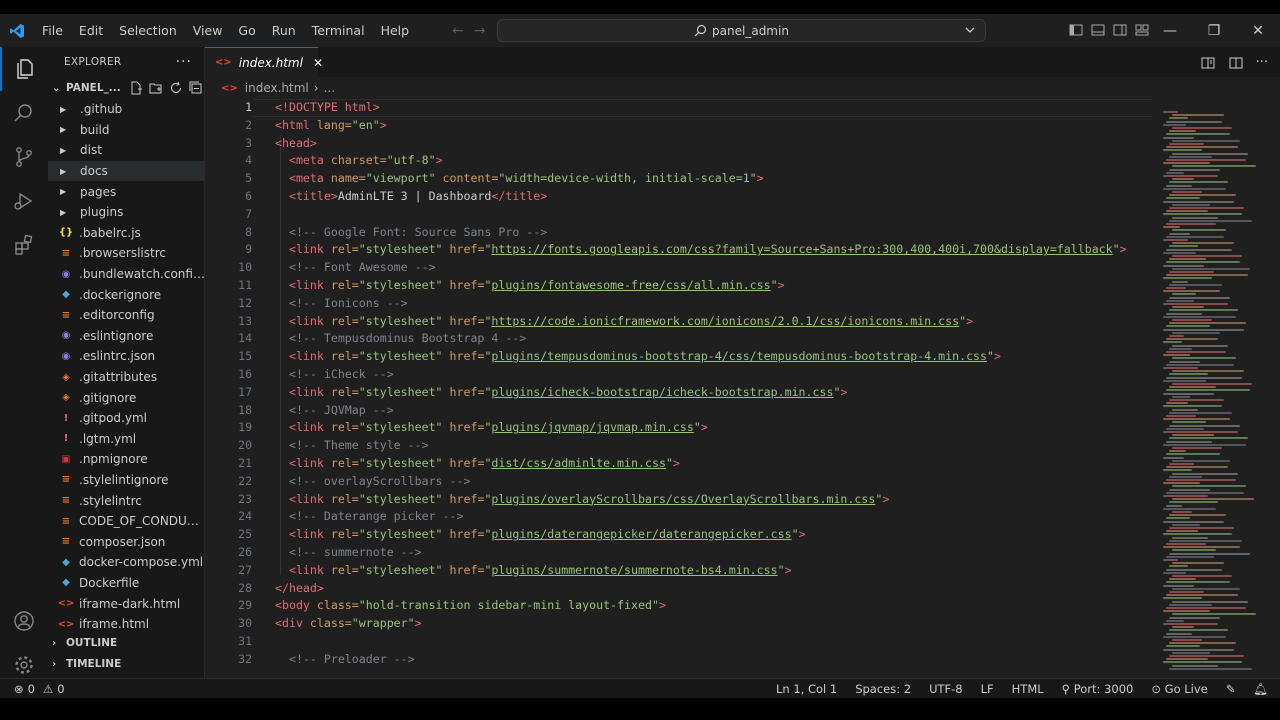  I want to click on file-item: ◈ .gitignore, so click(126, 397).